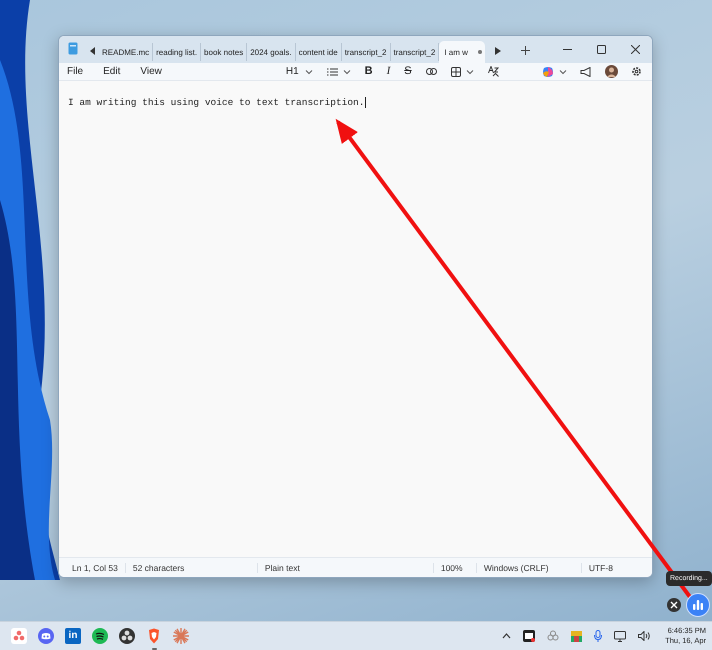 This screenshot has width=712, height=650. I want to click on disc-app-icon, so click(127, 636).